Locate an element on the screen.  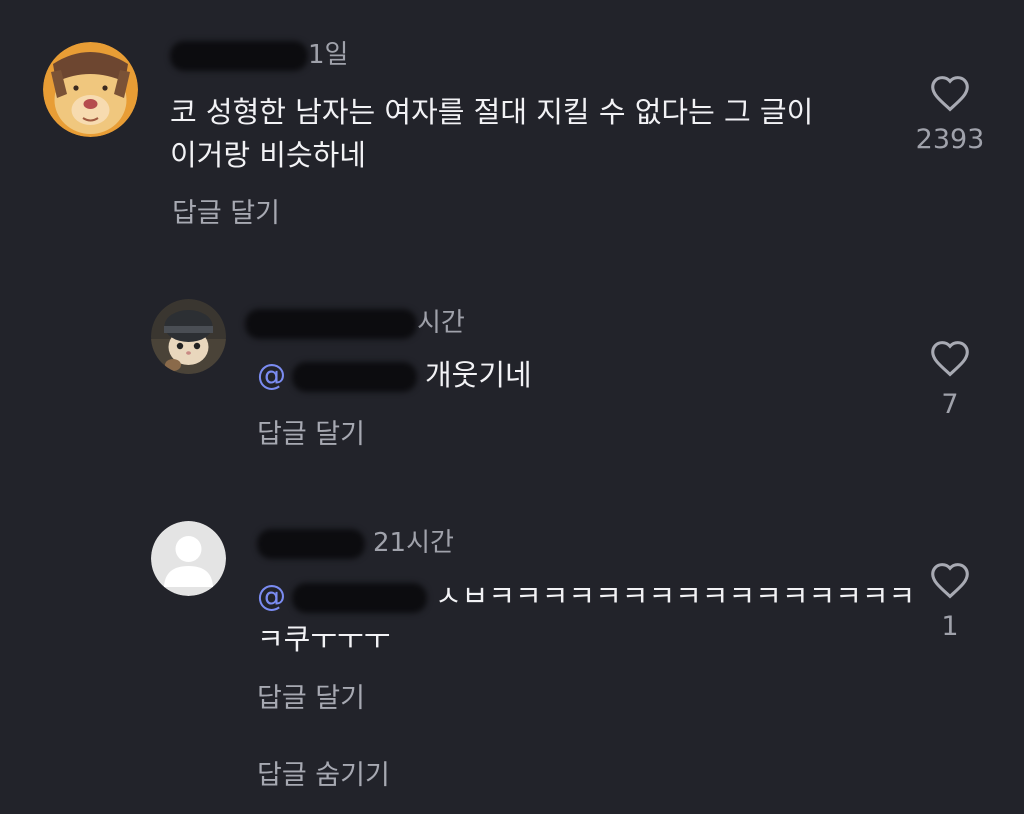
like-button: 1 is located at coordinates (950, 601).